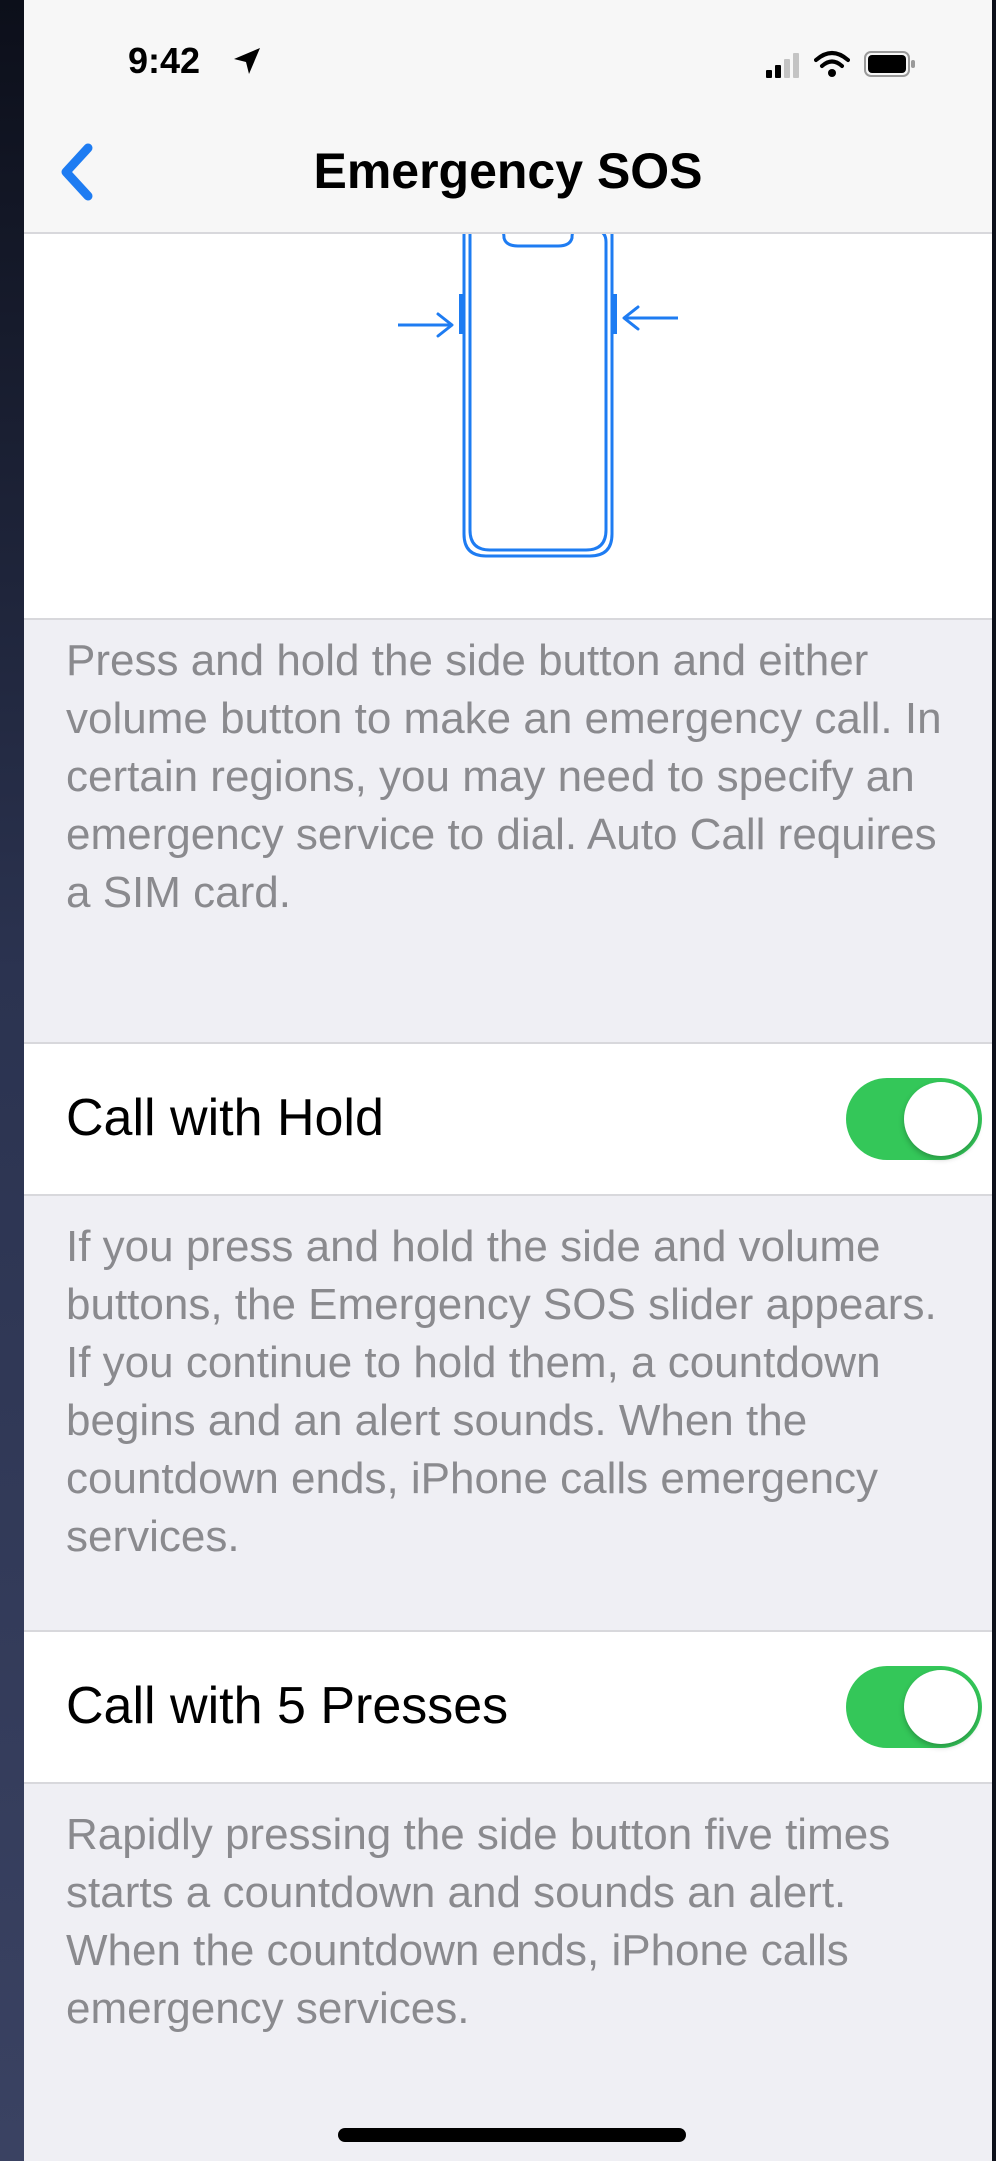 The image size is (996, 2161). I want to click on call-with-5-presses-row: Call with 5 Presses, so click(508, 1707).